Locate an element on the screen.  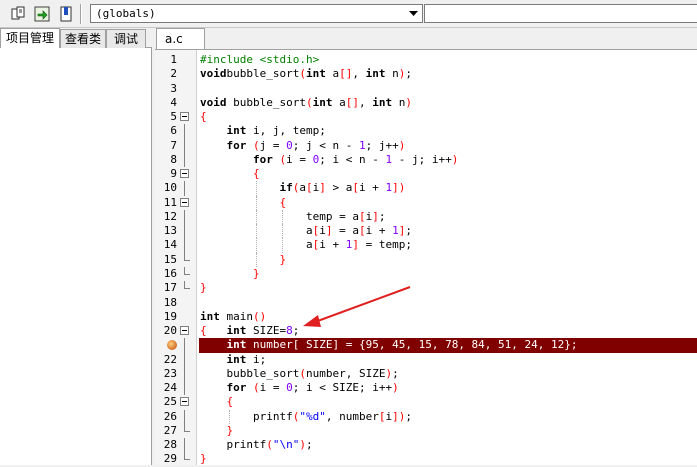
line-number: 9 is located at coordinates (173, 174).